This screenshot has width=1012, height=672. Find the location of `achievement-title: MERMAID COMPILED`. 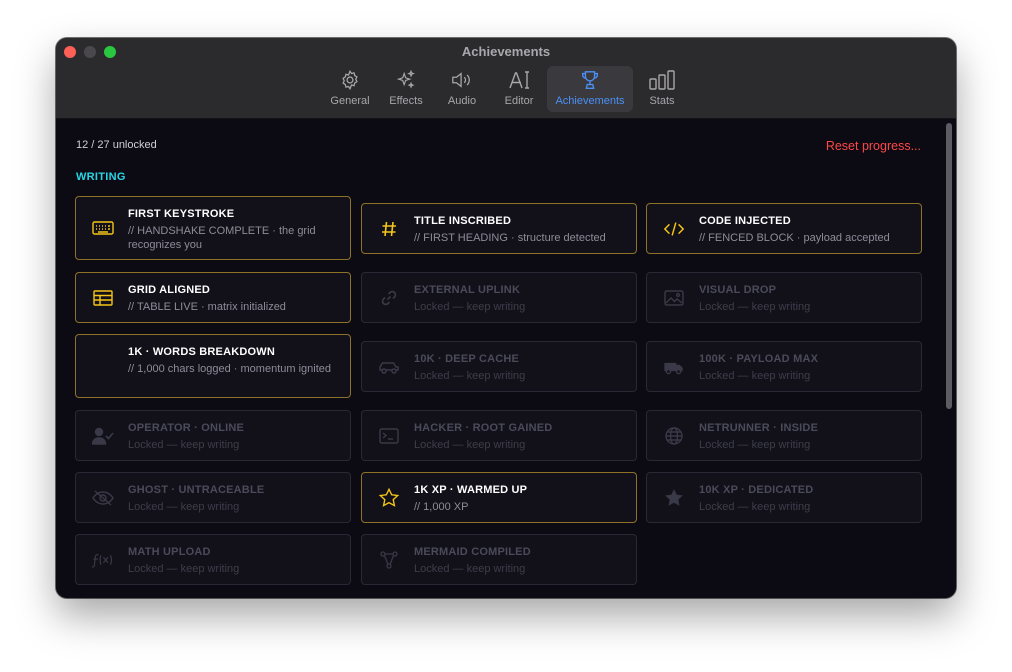

achievement-title: MERMAID COMPILED is located at coordinates (472, 552).